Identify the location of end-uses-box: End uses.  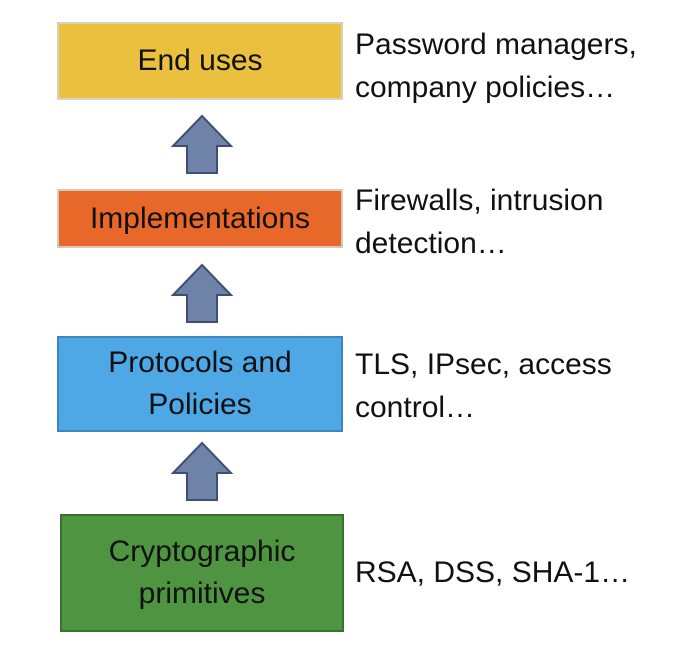
(200, 61).